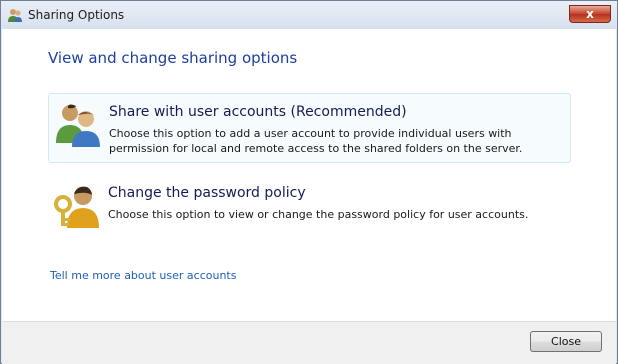 This screenshot has width=618, height=364. I want to click on option-title: Share with user accounts (Recommended), so click(258, 112).